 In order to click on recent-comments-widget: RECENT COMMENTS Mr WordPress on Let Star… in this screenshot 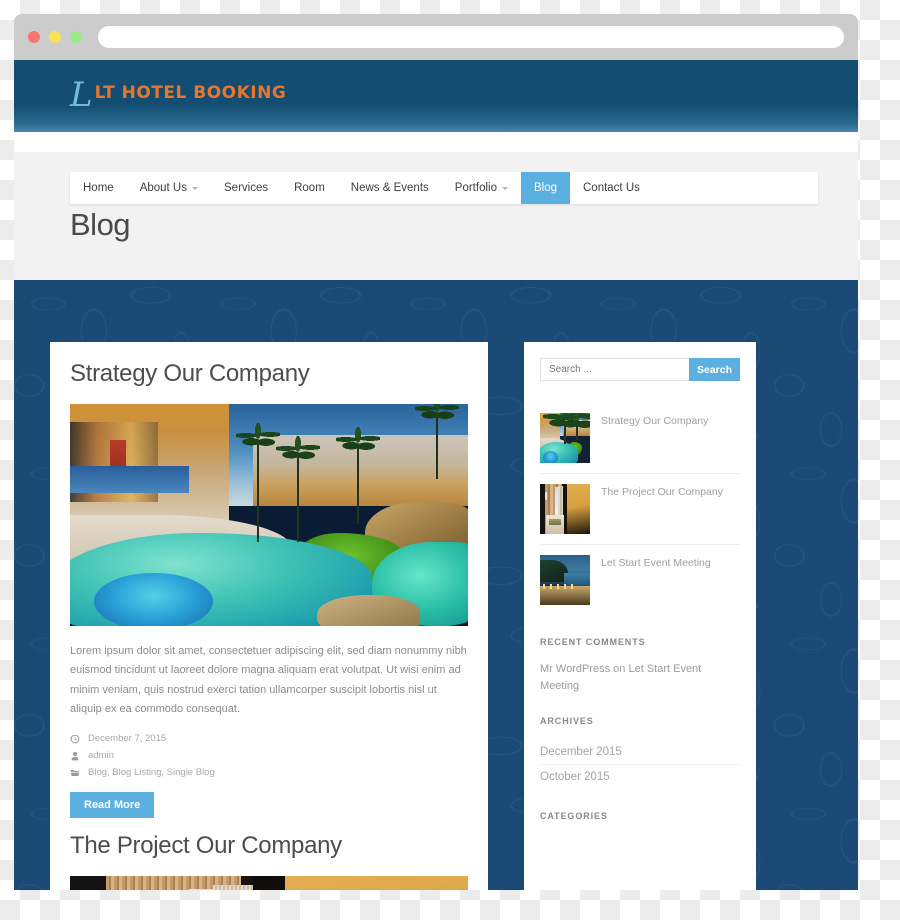, I will do `click(640, 665)`.